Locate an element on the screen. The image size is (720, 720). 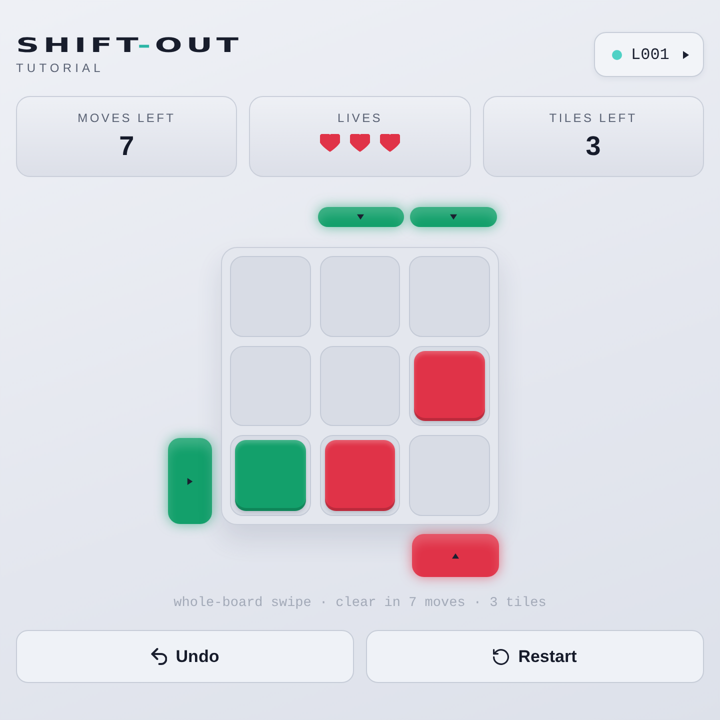
level-button: L001 is located at coordinates (649, 54).